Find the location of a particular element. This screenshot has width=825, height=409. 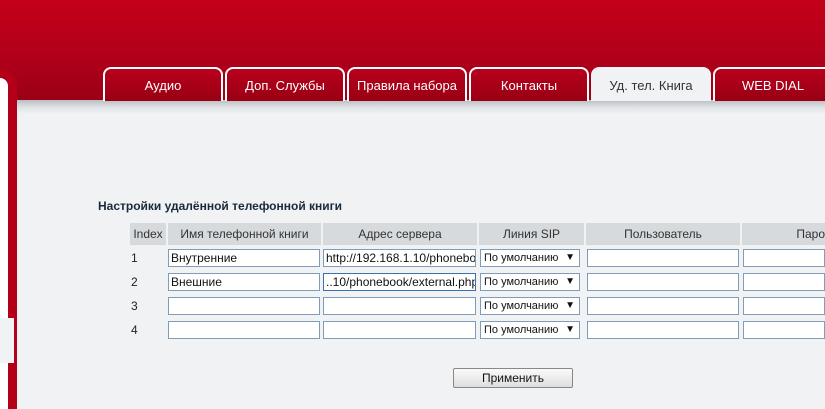

row-index: 2 is located at coordinates (134, 282).